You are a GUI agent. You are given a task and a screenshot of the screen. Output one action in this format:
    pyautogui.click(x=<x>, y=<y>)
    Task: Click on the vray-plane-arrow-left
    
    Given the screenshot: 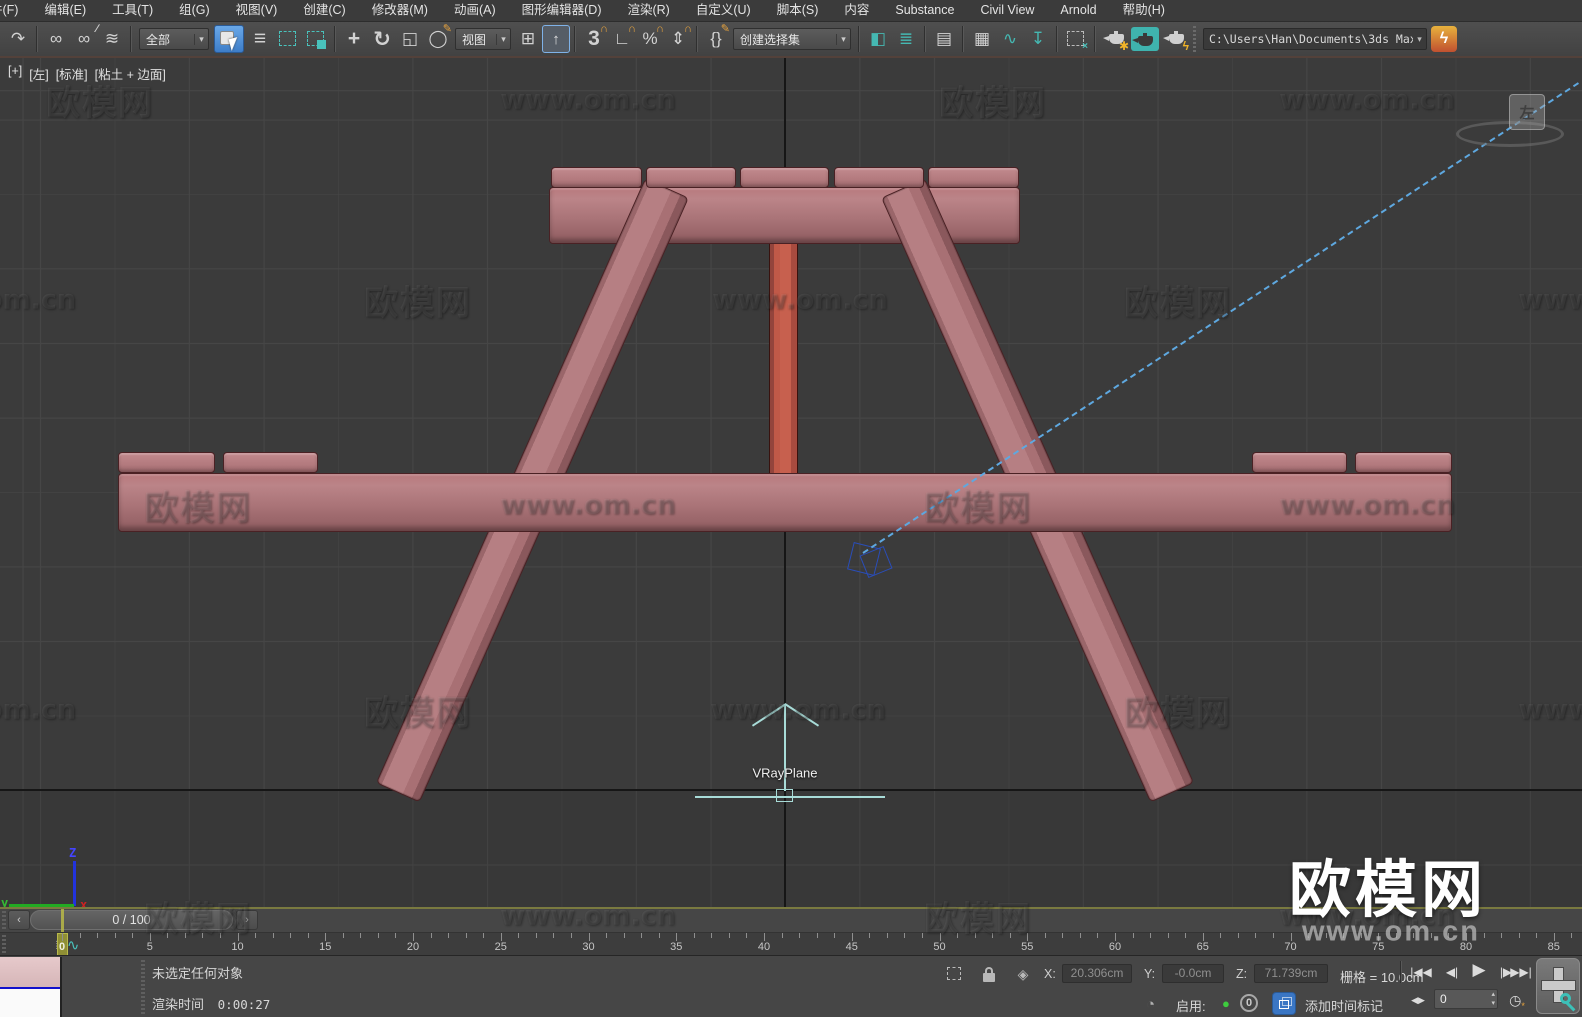 What is the action you would take?
    pyautogui.click(x=769, y=715)
    